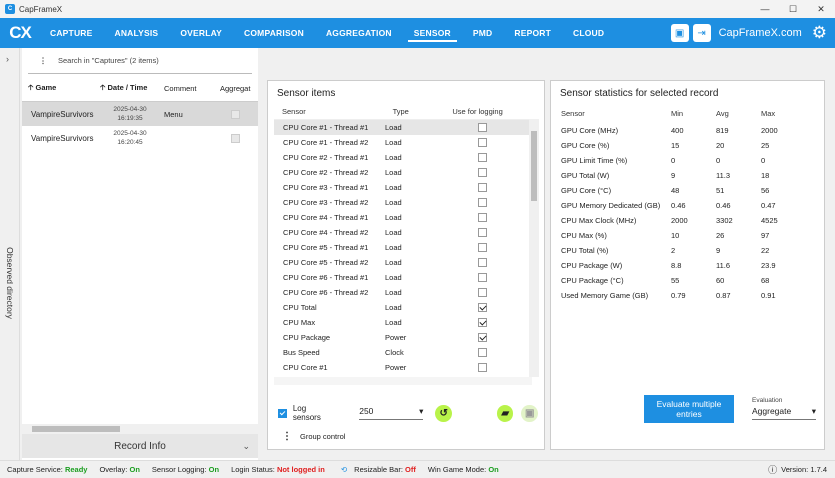 The width and height of the screenshot is (835, 478). What do you see at coordinates (238, 88) in the screenshot?
I see `col-aggregation: Aggregat` at bounding box center [238, 88].